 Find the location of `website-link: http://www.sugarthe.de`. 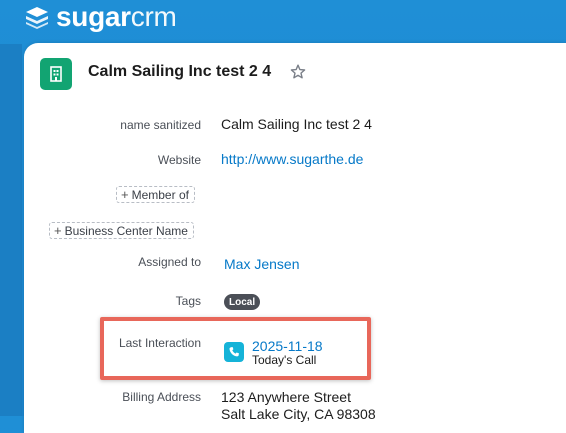

website-link: http://www.sugarthe.de is located at coordinates (292, 159).